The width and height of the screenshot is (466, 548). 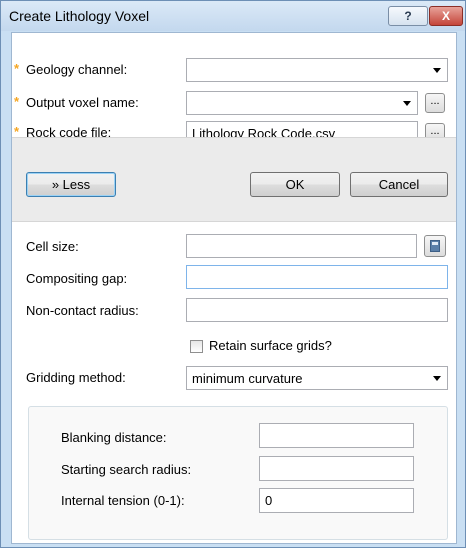 I want to click on retain-surface-grids-label: Retain surface grids?, so click(x=270, y=345).